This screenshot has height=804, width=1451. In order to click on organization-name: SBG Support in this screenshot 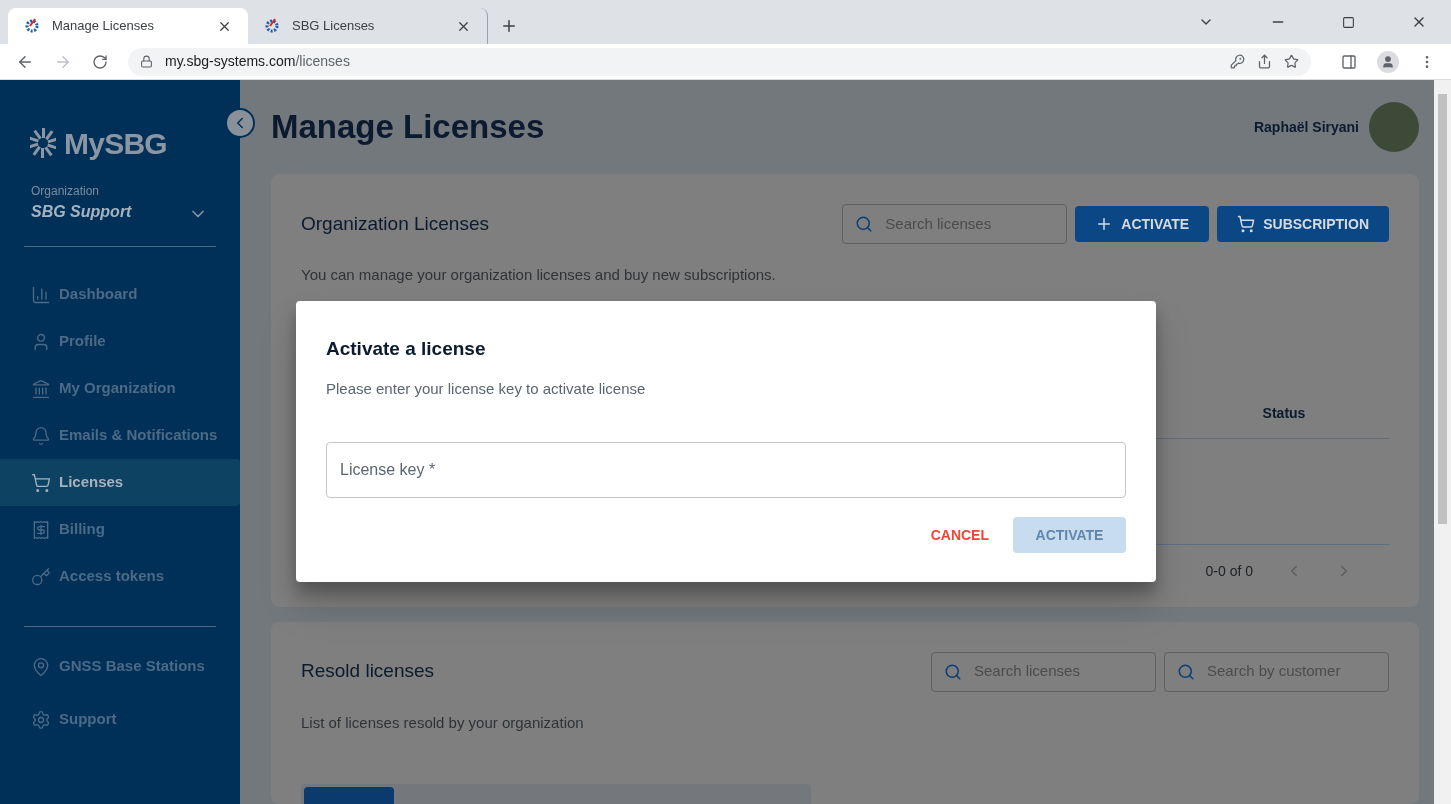, I will do `click(81, 212)`.